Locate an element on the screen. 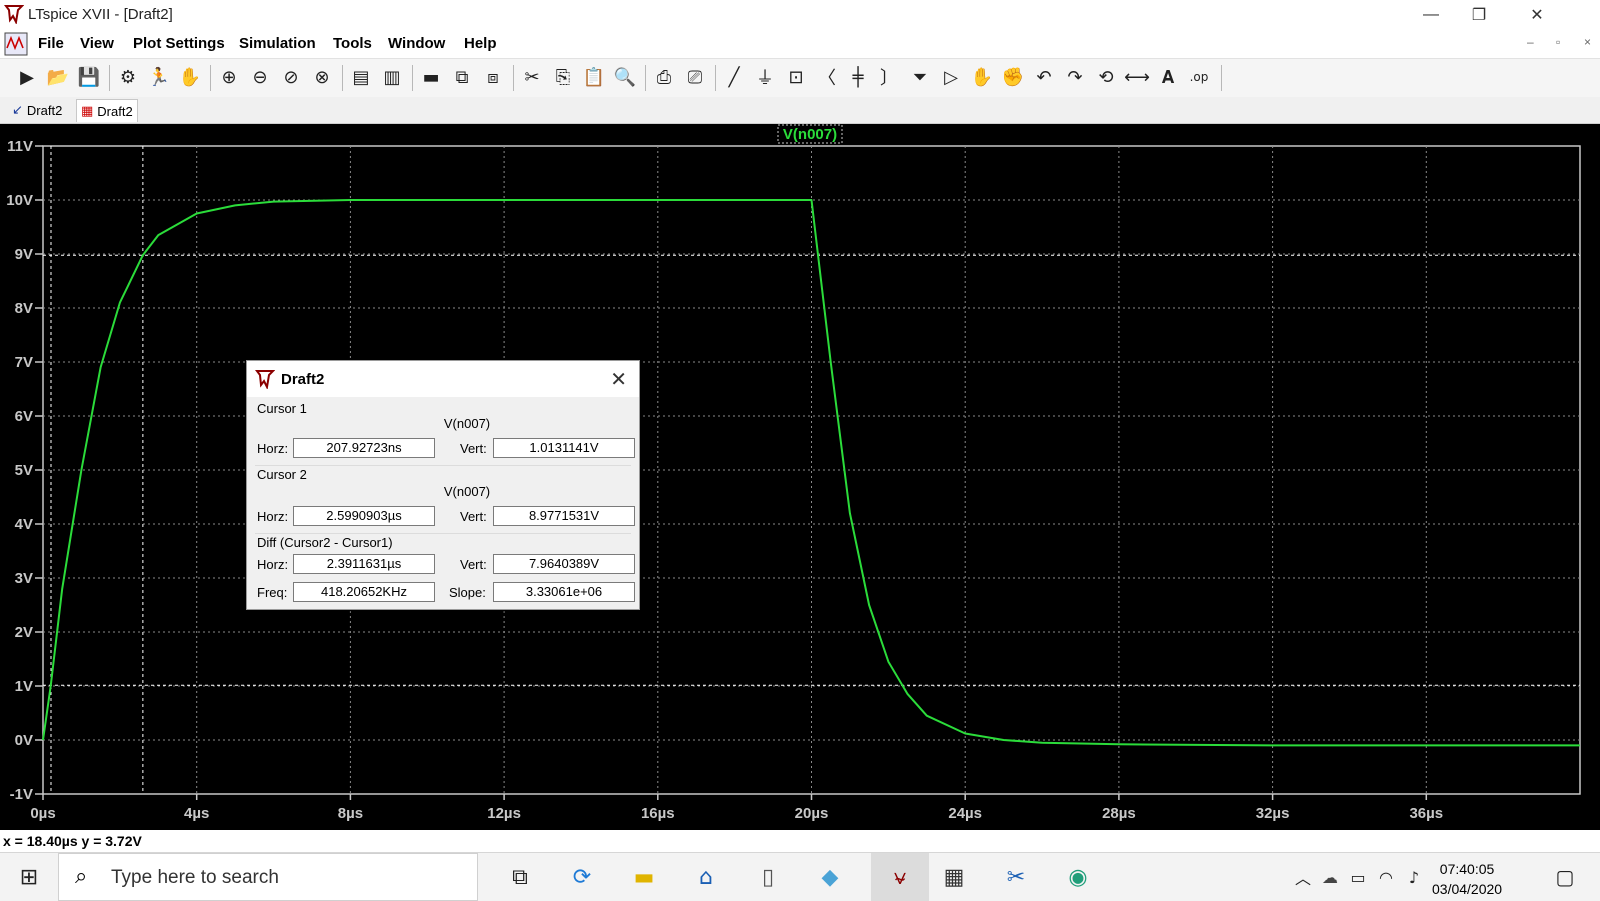 The width and height of the screenshot is (1600, 901). new-schematic-icon: ▶ is located at coordinates (27, 77).